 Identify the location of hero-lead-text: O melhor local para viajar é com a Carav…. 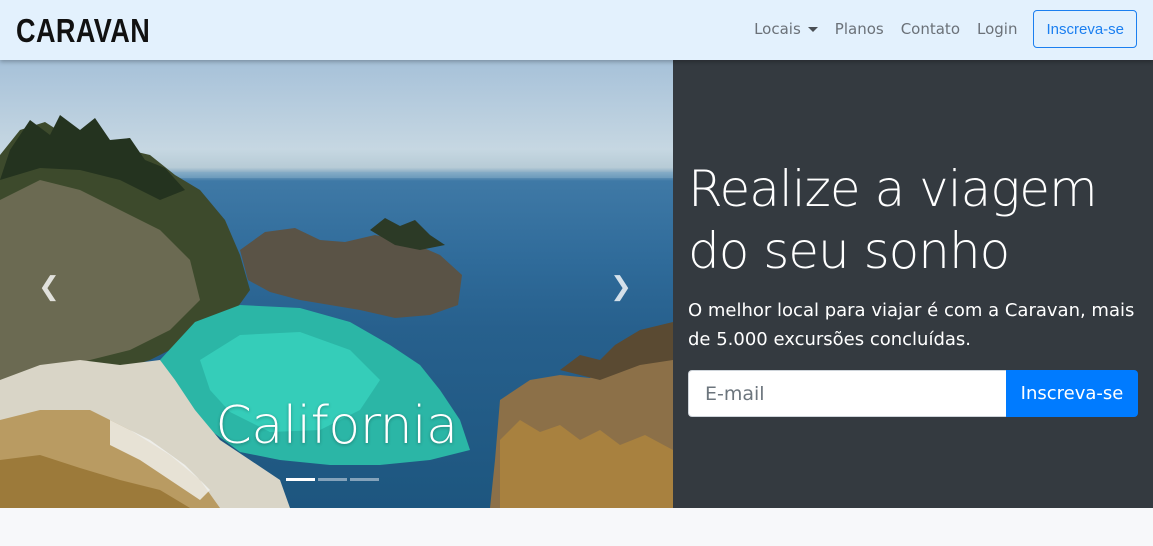
(911, 325).